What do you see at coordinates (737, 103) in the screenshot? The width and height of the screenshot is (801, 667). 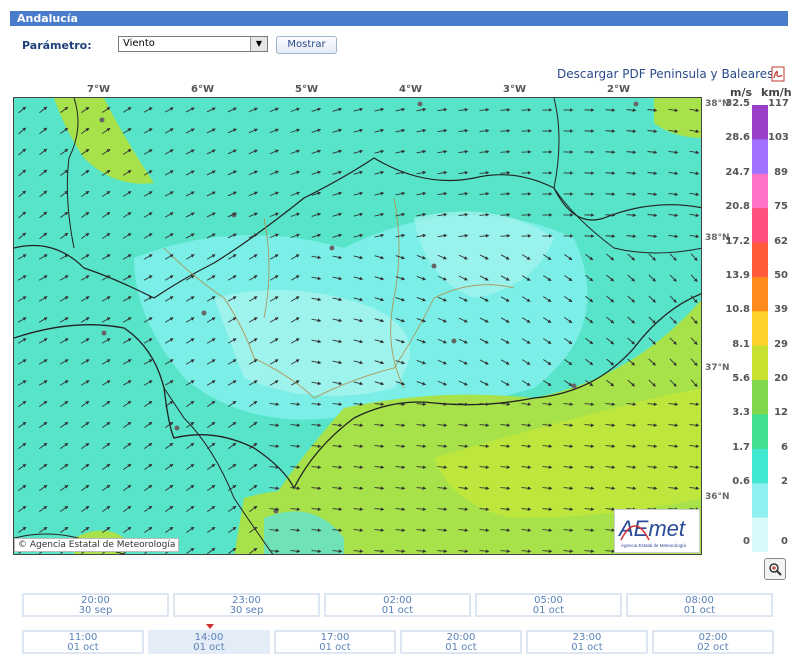 I see `scale-ms-label: 32.5` at bounding box center [737, 103].